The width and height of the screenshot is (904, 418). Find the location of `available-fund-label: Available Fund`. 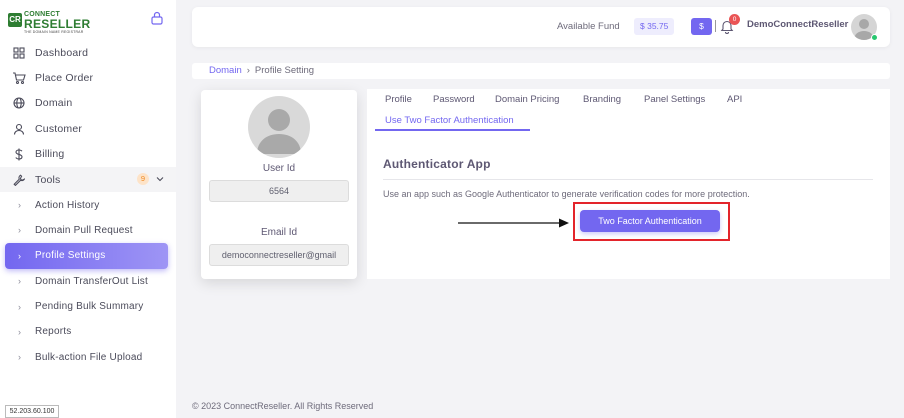

available-fund-label: Available Fund is located at coordinates (588, 26).